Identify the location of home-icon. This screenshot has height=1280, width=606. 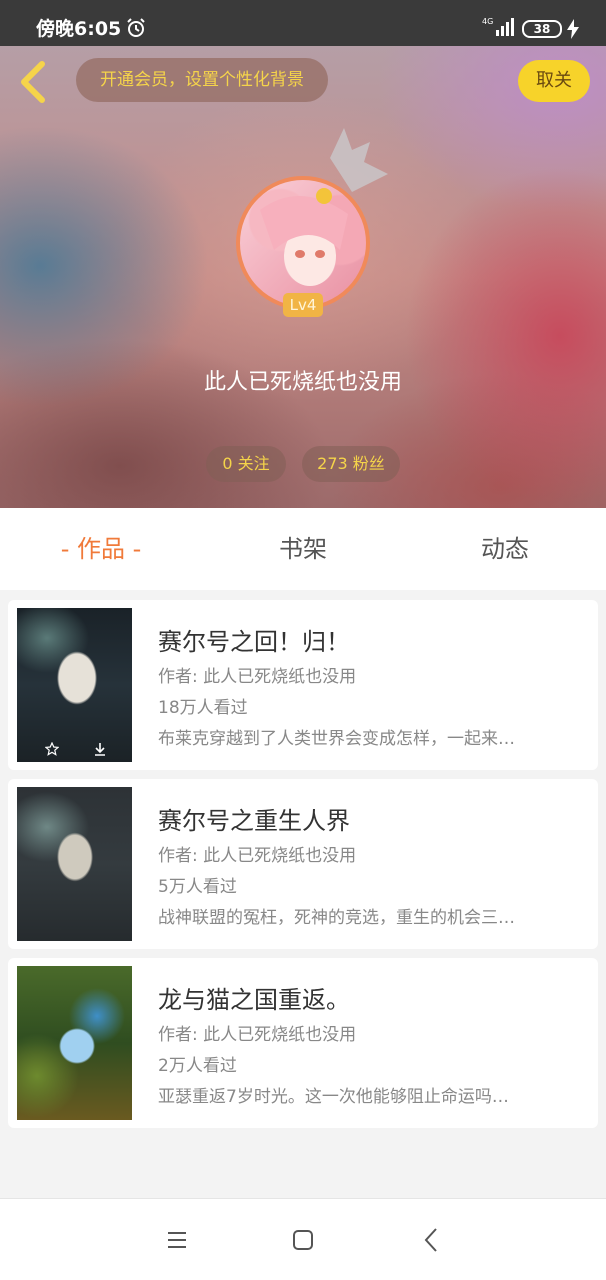
(303, 1240).